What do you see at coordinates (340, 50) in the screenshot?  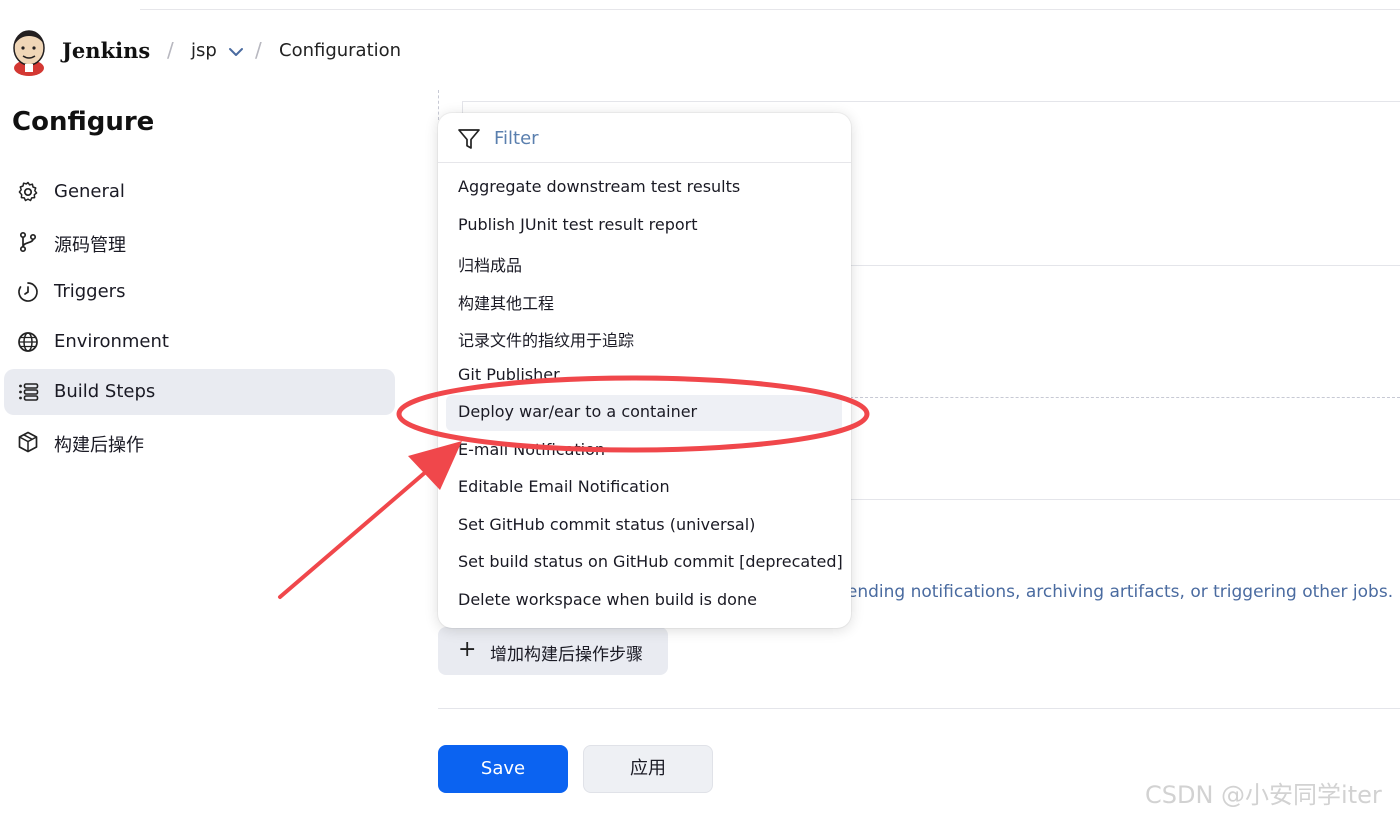 I see `breadcrumb-current-page: Configuration` at bounding box center [340, 50].